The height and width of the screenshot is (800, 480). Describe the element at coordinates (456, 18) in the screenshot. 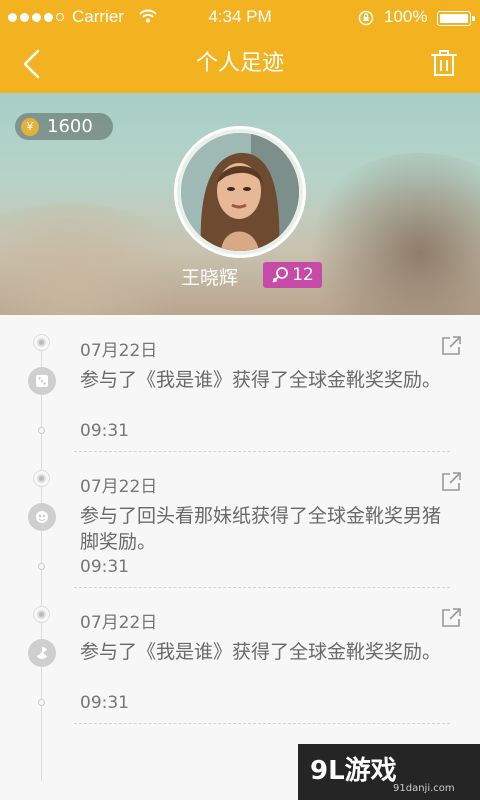

I see `battery-icon` at that location.